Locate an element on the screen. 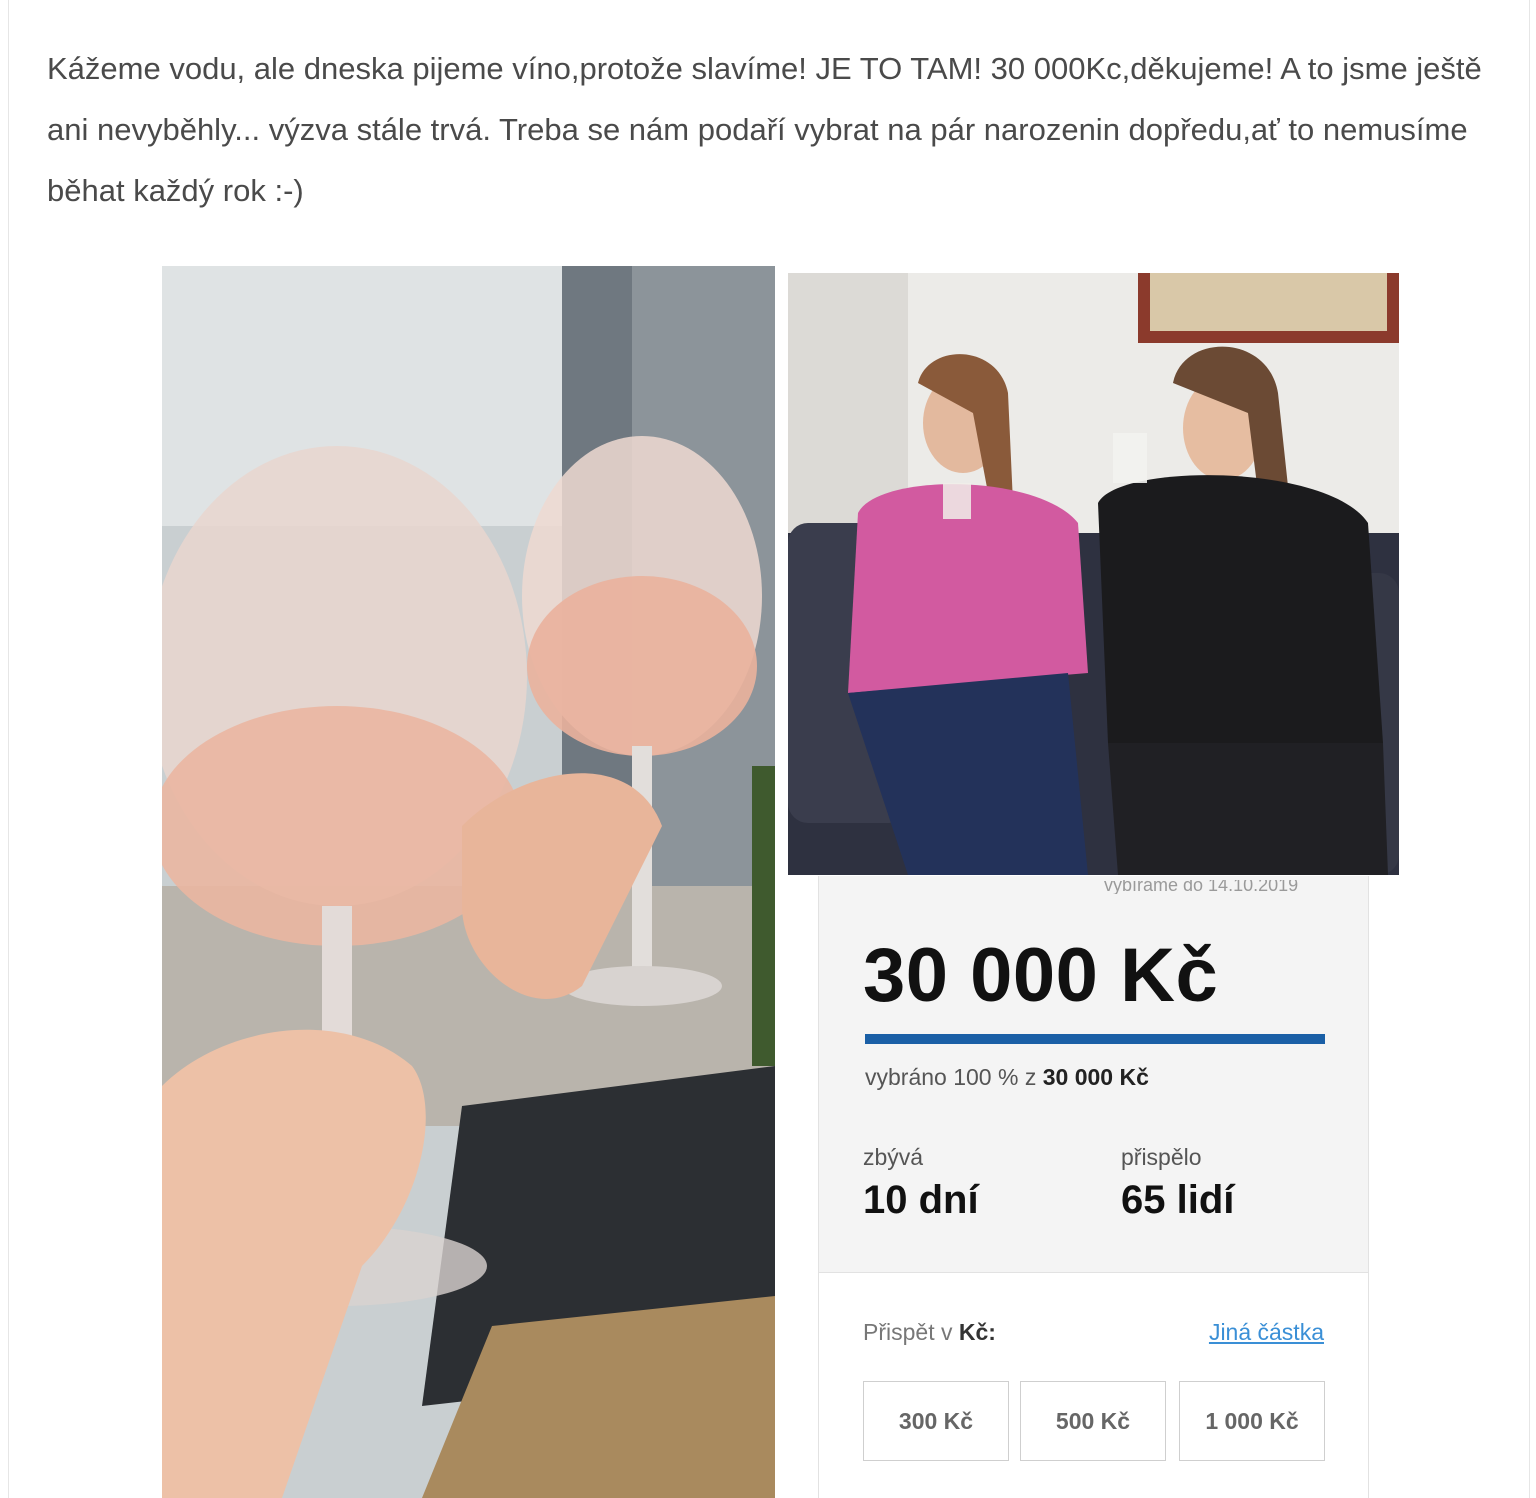  donate-label: Přispět v Kč: is located at coordinates (929, 1332).